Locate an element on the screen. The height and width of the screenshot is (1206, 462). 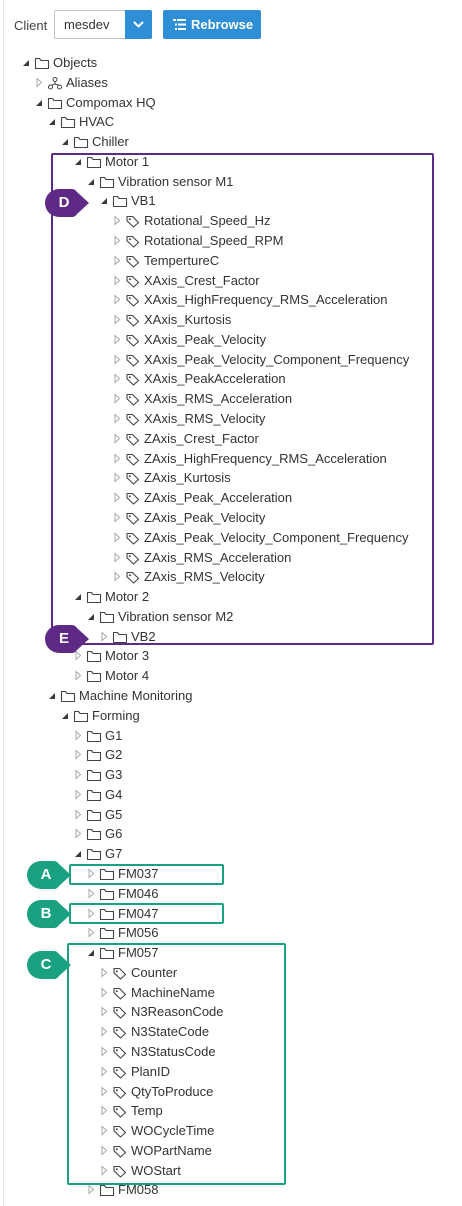
rebrowse-button-label: Rebrowse is located at coordinates (222, 24).